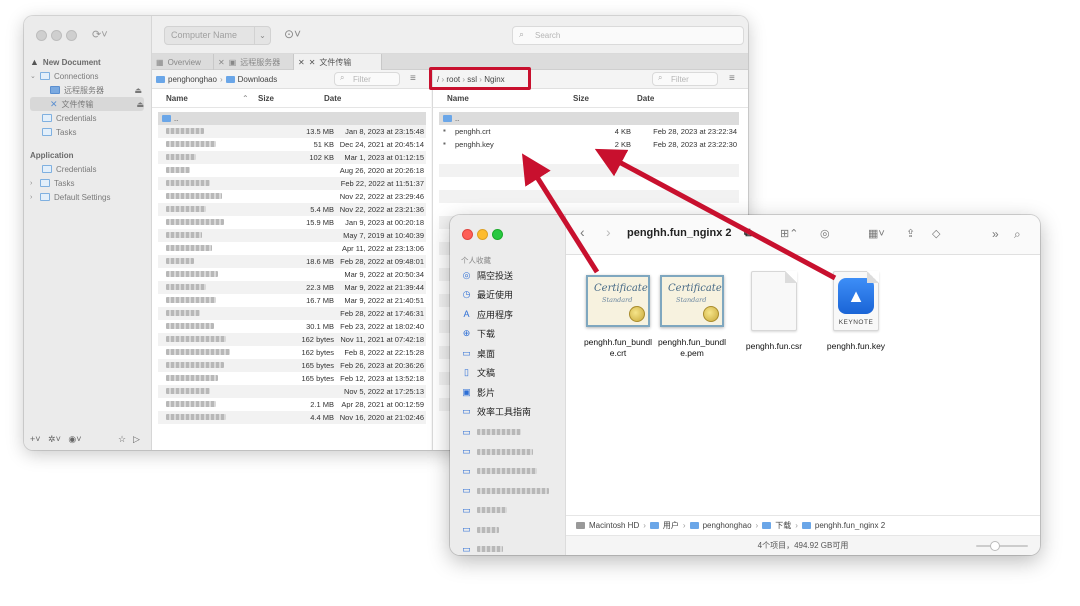 The height and width of the screenshot is (606, 1080). What do you see at coordinates (789, 233) in the screenshot?
I see `grid-view-icon: ⊞⌃` at bounding box center [789, 233].